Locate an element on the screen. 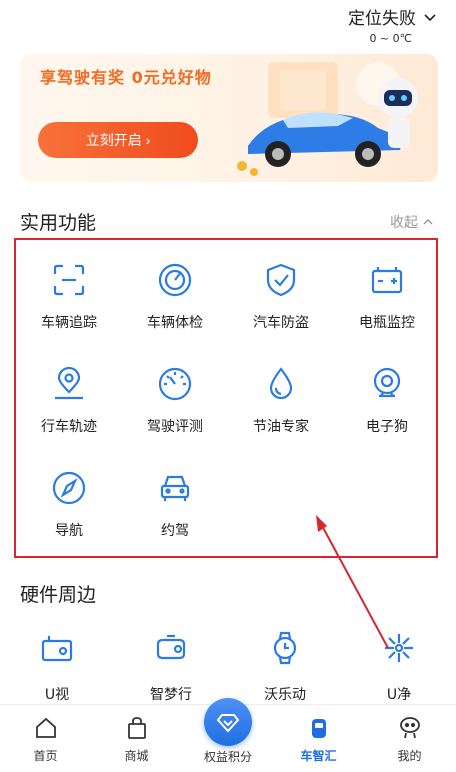 The height and width of the screenshot is (772, 456). chevron-up-icon is located at coordinates (428, 222).